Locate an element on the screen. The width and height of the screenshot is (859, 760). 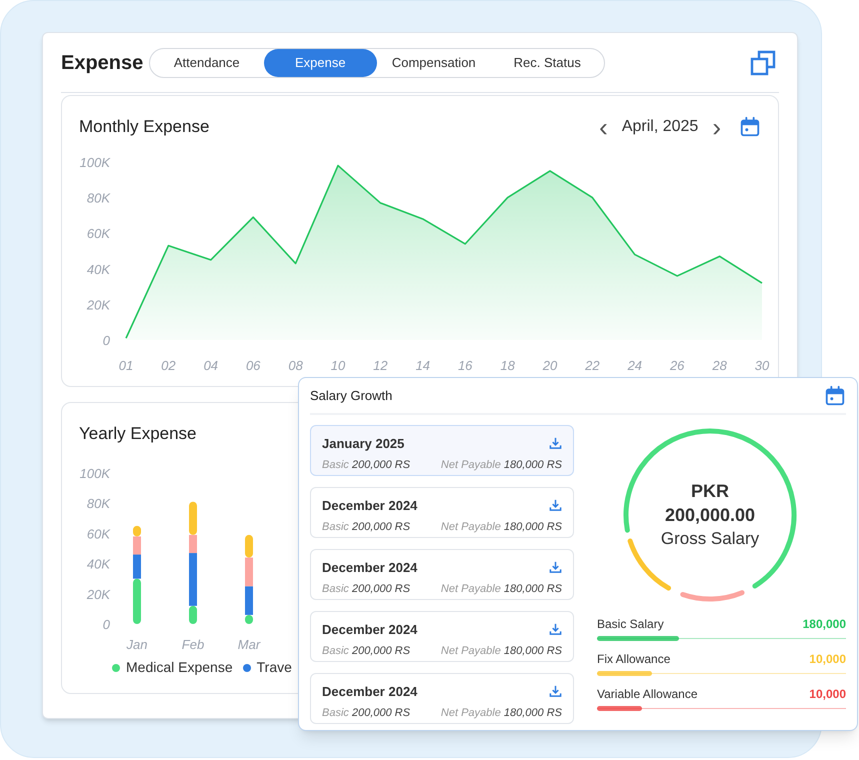
slip-month: January 2025 is located at coordinates (363, 444).